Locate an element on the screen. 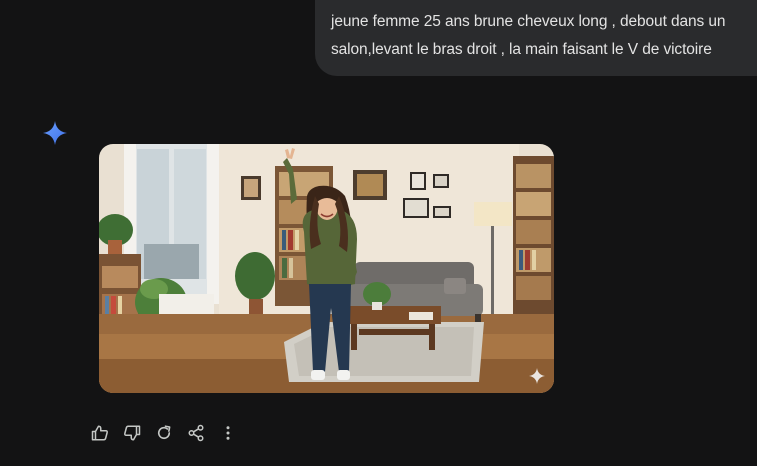  share-button is located at coordinates (196, 433).